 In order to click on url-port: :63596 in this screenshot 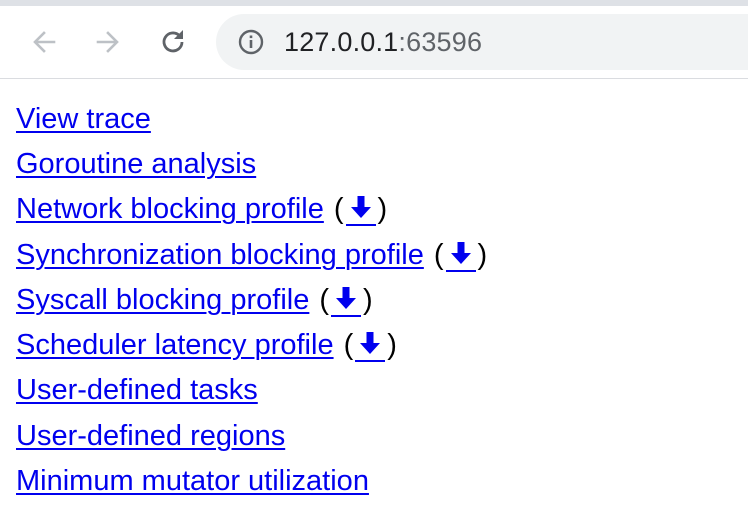, I will do `click(440, 42)`.